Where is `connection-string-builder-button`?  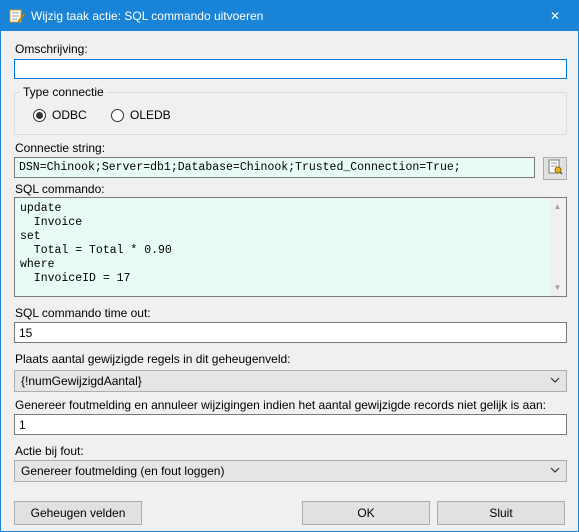 connection-string-builder-button is located at coordinates (555, 168).